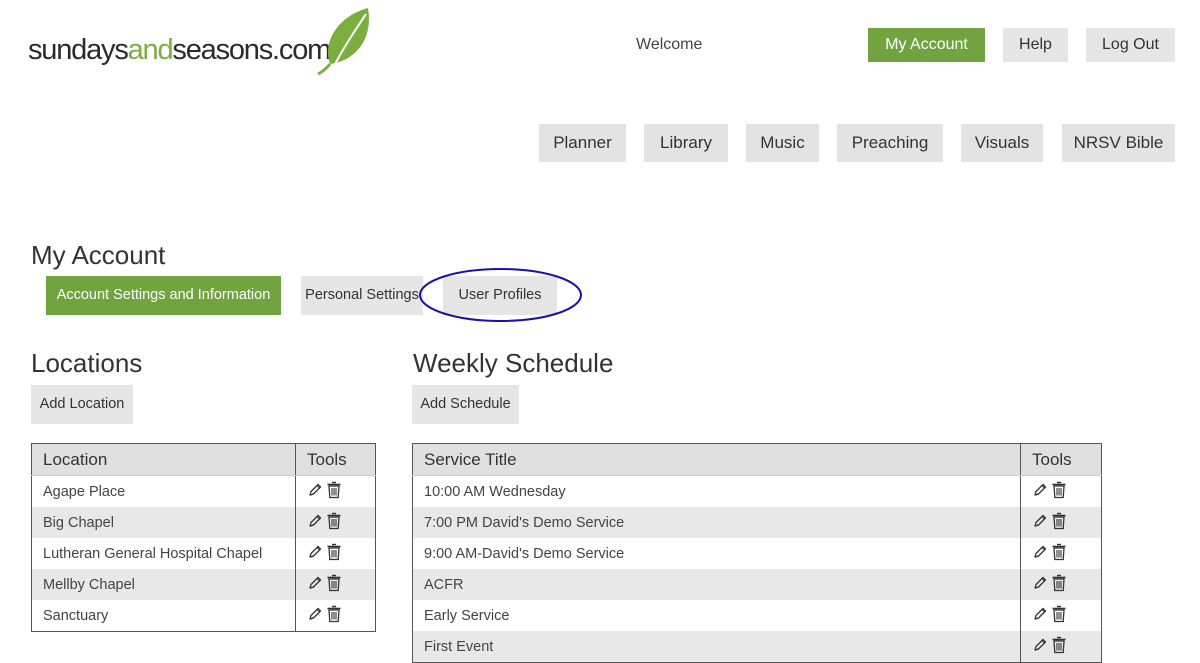 This screenshot has height=663, width=1200. Describe the element at coordinates (362, 295) in the screenshot. I see `tab-personal-settings: Personal Settings` at that location.